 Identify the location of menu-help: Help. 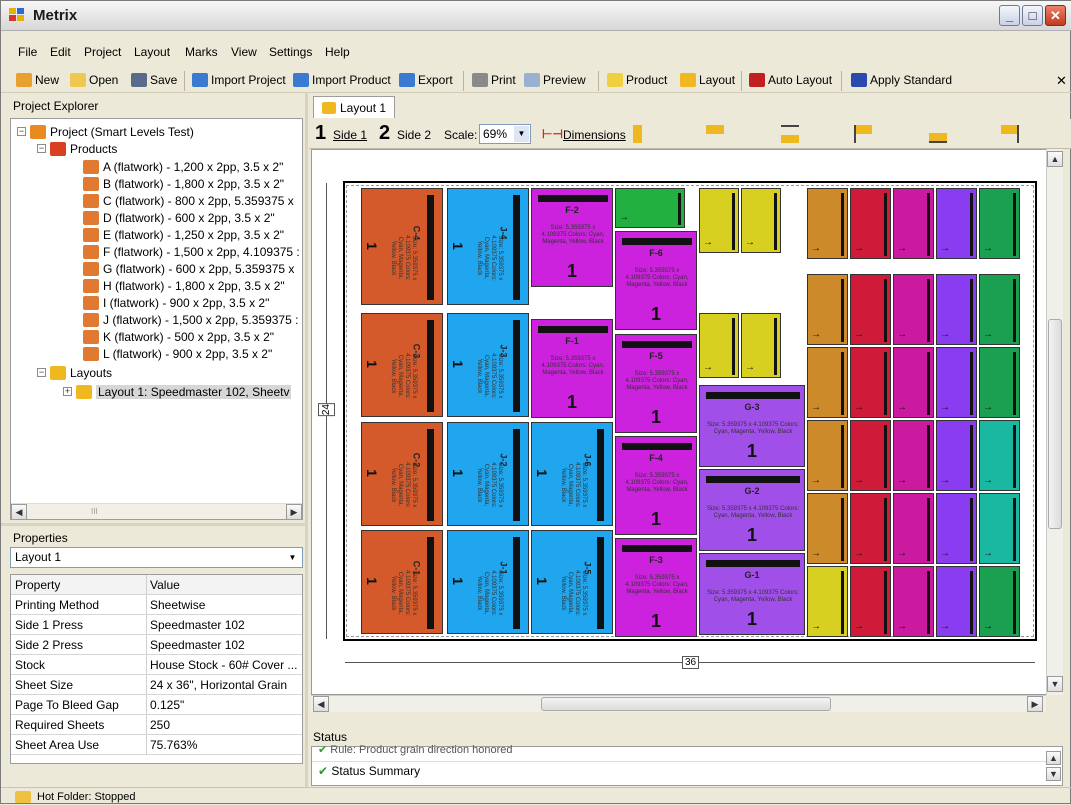
(337, 52).